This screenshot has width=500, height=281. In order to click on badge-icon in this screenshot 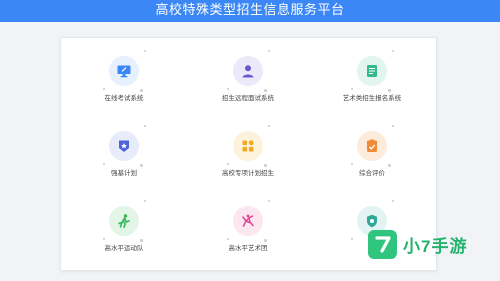, I will do `click(124, 146)`.